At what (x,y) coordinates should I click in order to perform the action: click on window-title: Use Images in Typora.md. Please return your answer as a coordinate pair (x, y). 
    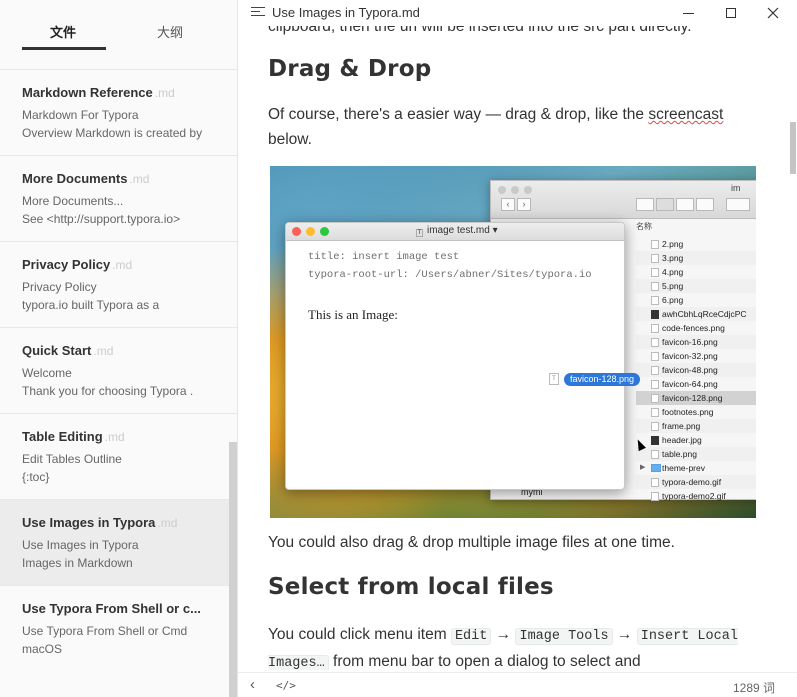
    Looking at the image, I should click on (346, 12).